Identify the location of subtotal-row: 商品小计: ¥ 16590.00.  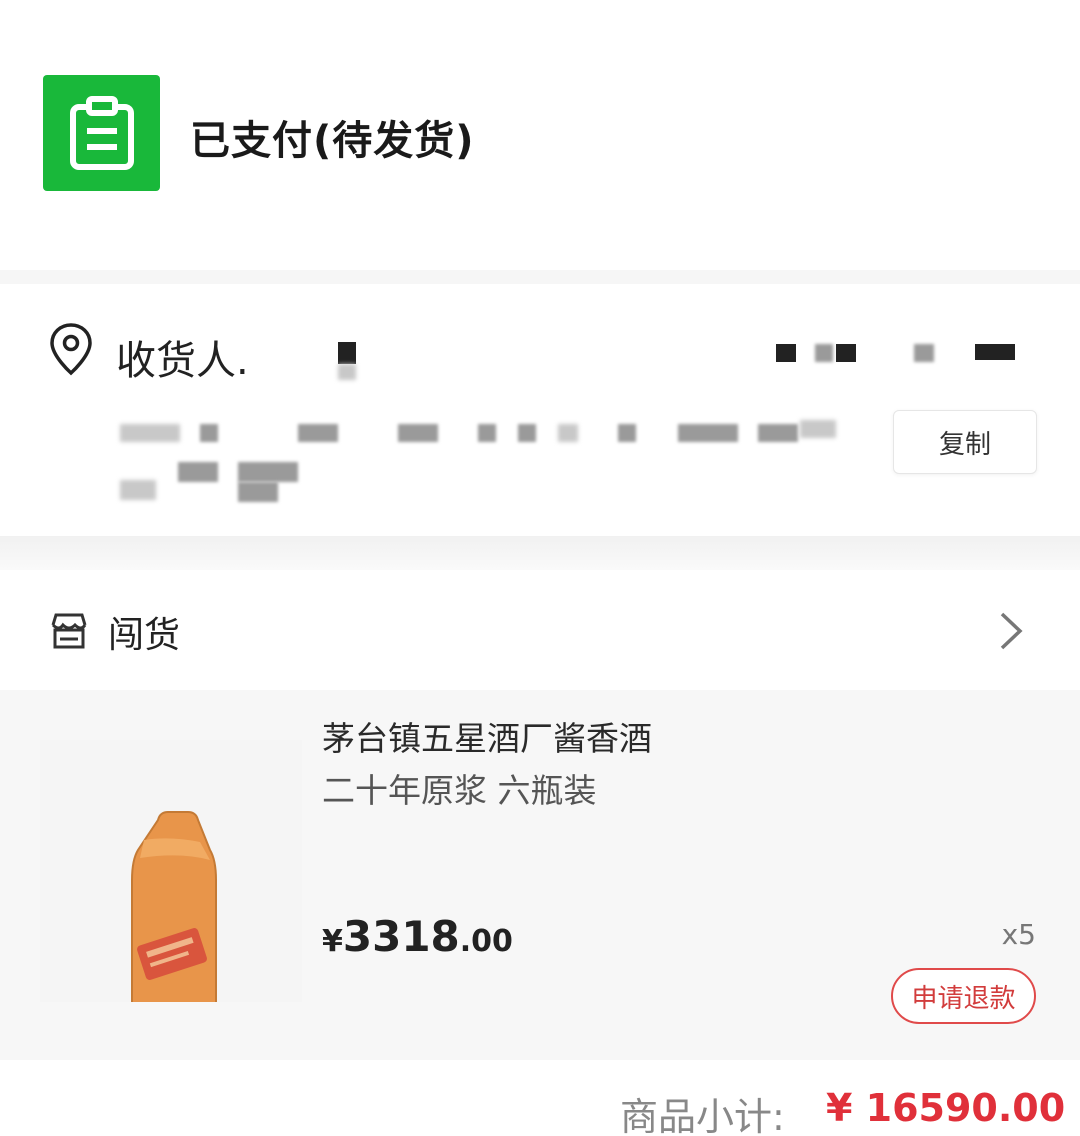
(540, 1098).